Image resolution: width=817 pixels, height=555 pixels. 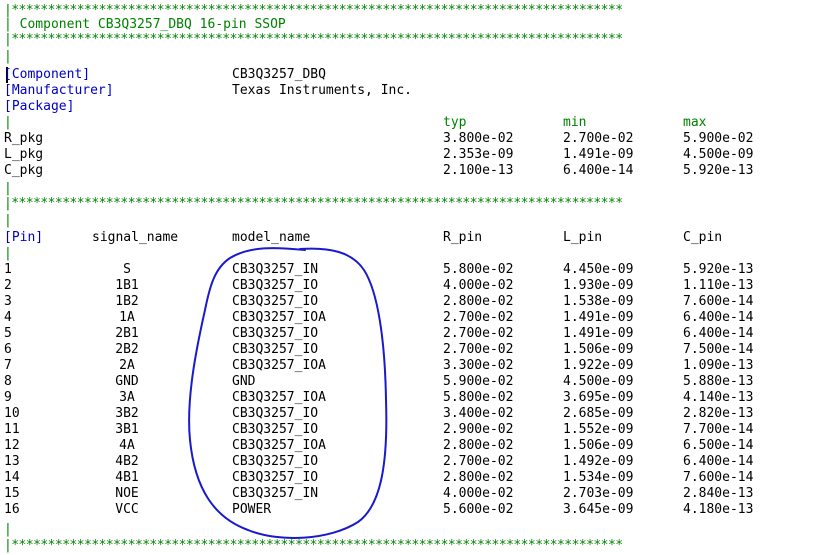 I want to click on pin-signal-name: 4B1, so click(x=127, y=477).